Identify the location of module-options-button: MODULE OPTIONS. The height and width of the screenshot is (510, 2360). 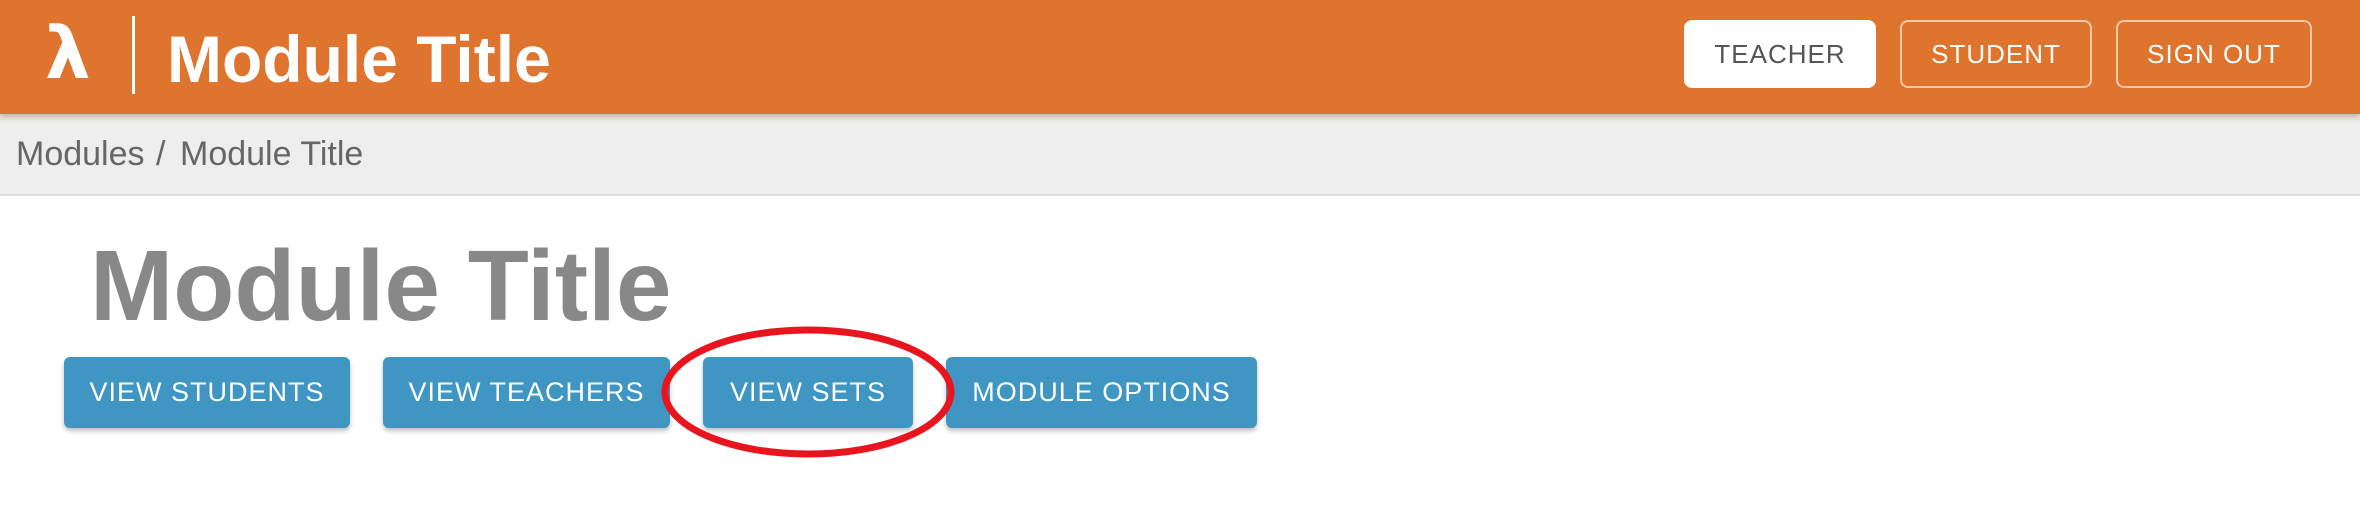
(1101, 392).